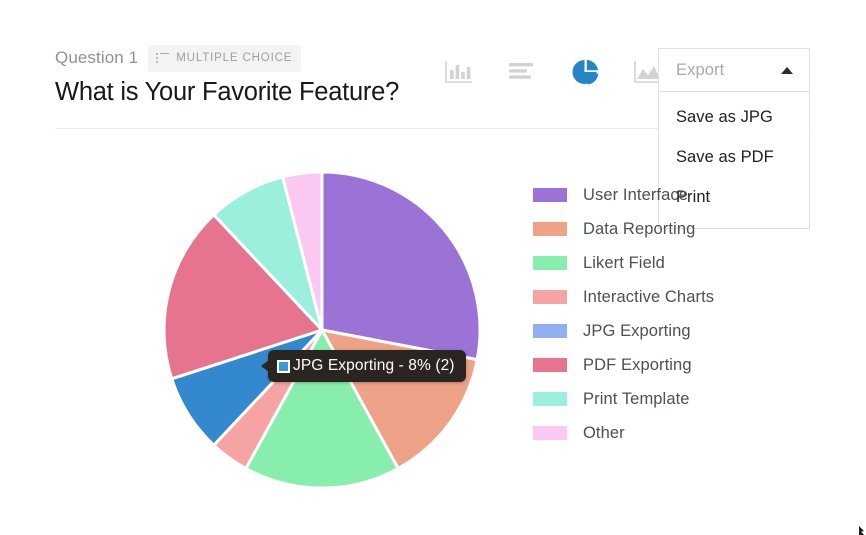 The height and width of the screenshot is (535, 866). What do you see at coordinates (636, 194) in the screenshot?
I see `legend-label: User Interface` at bounding box center [636, 194].